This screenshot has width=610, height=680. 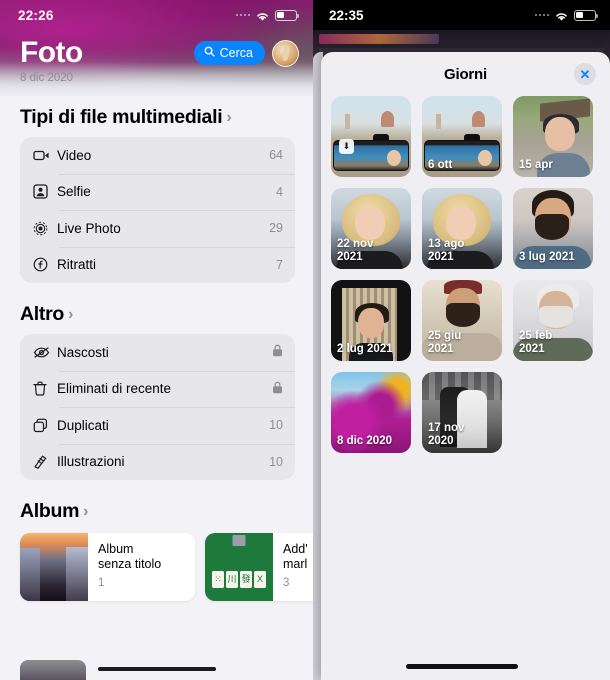 I want to click on list-item-eliminati: Eliminati di recente, so click(x=157, y=389).